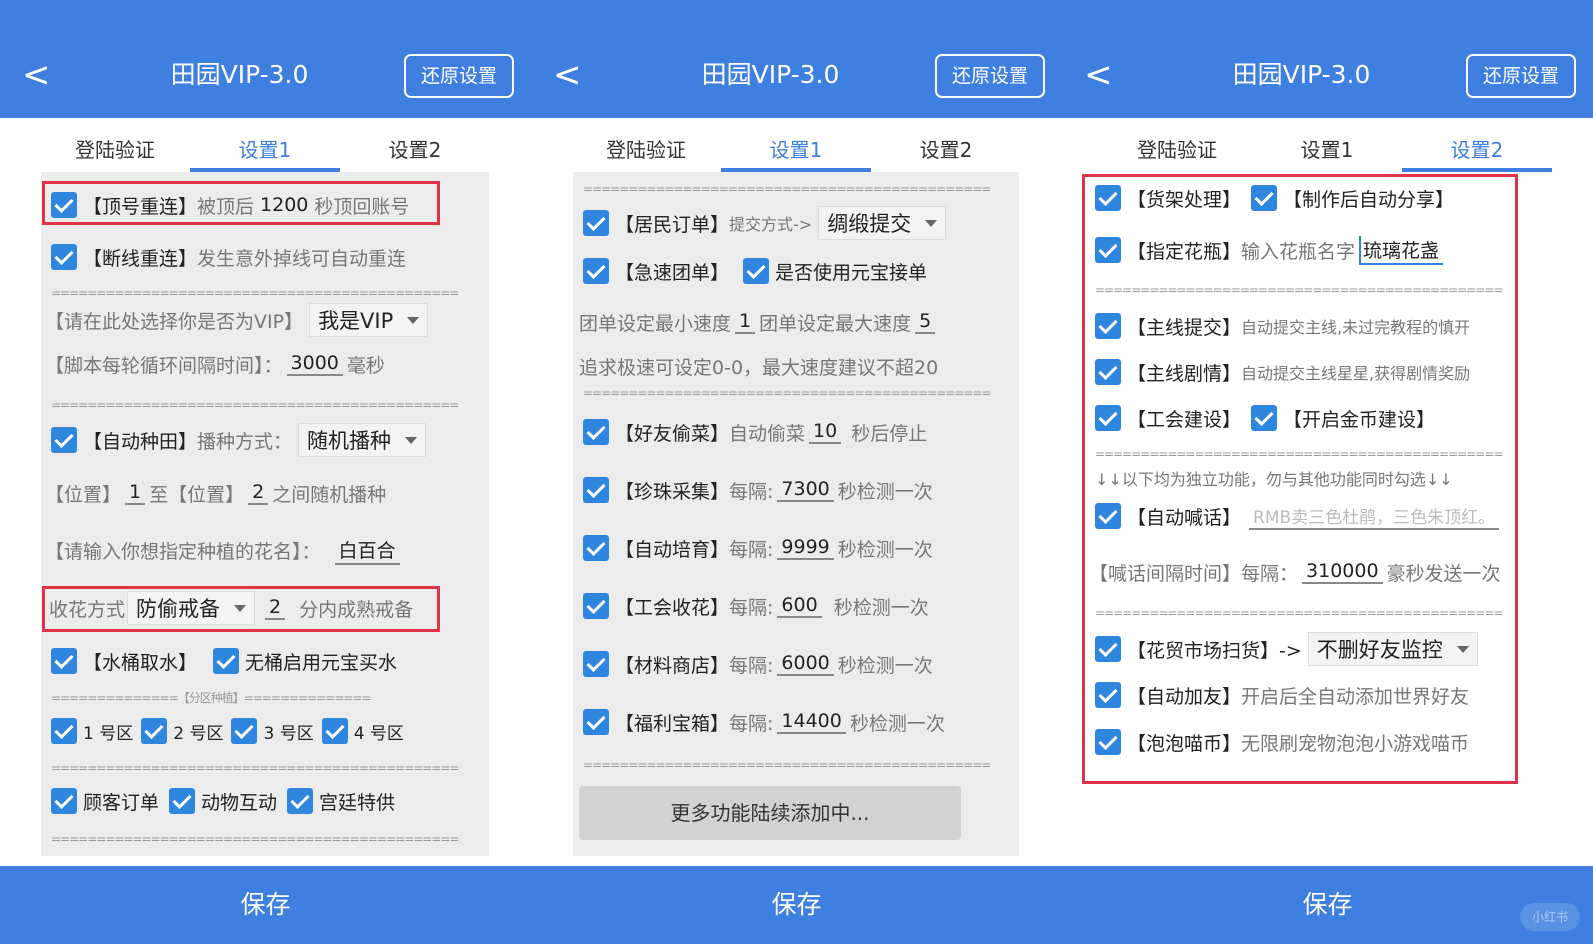 Image resolution: width=1593 pixels, height=944 pixels. I want to click on position-suffix: 之间随机播种, so click(329, 494).